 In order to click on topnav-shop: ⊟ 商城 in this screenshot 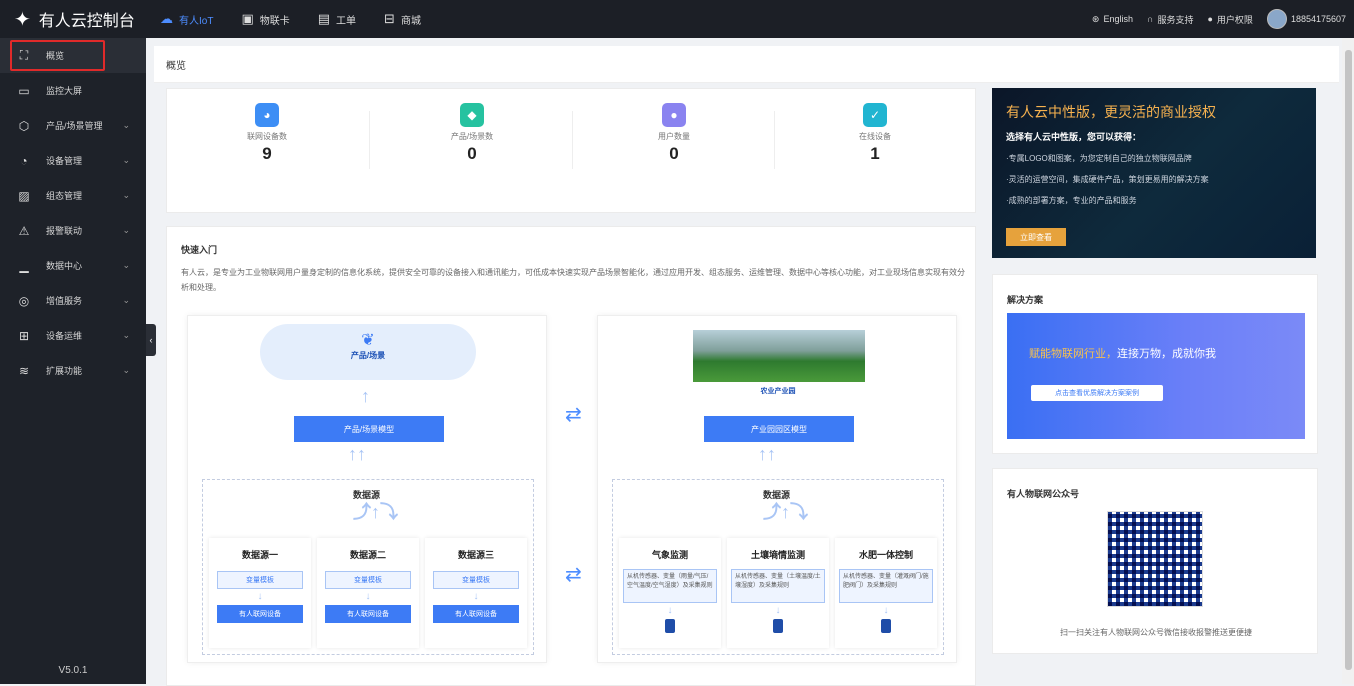, I will do `click(402, 19)`.